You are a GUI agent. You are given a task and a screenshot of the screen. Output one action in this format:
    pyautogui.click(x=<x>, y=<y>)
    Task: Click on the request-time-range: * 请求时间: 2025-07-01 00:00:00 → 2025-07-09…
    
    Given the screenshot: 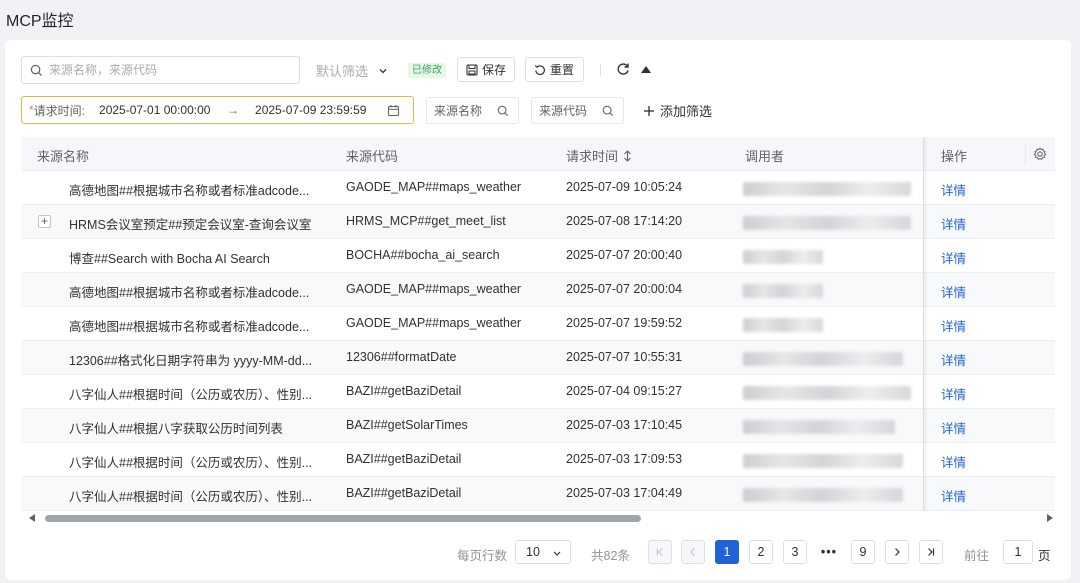 What is the action you would take?
    pyautogui.click(x=217, y=110)
    